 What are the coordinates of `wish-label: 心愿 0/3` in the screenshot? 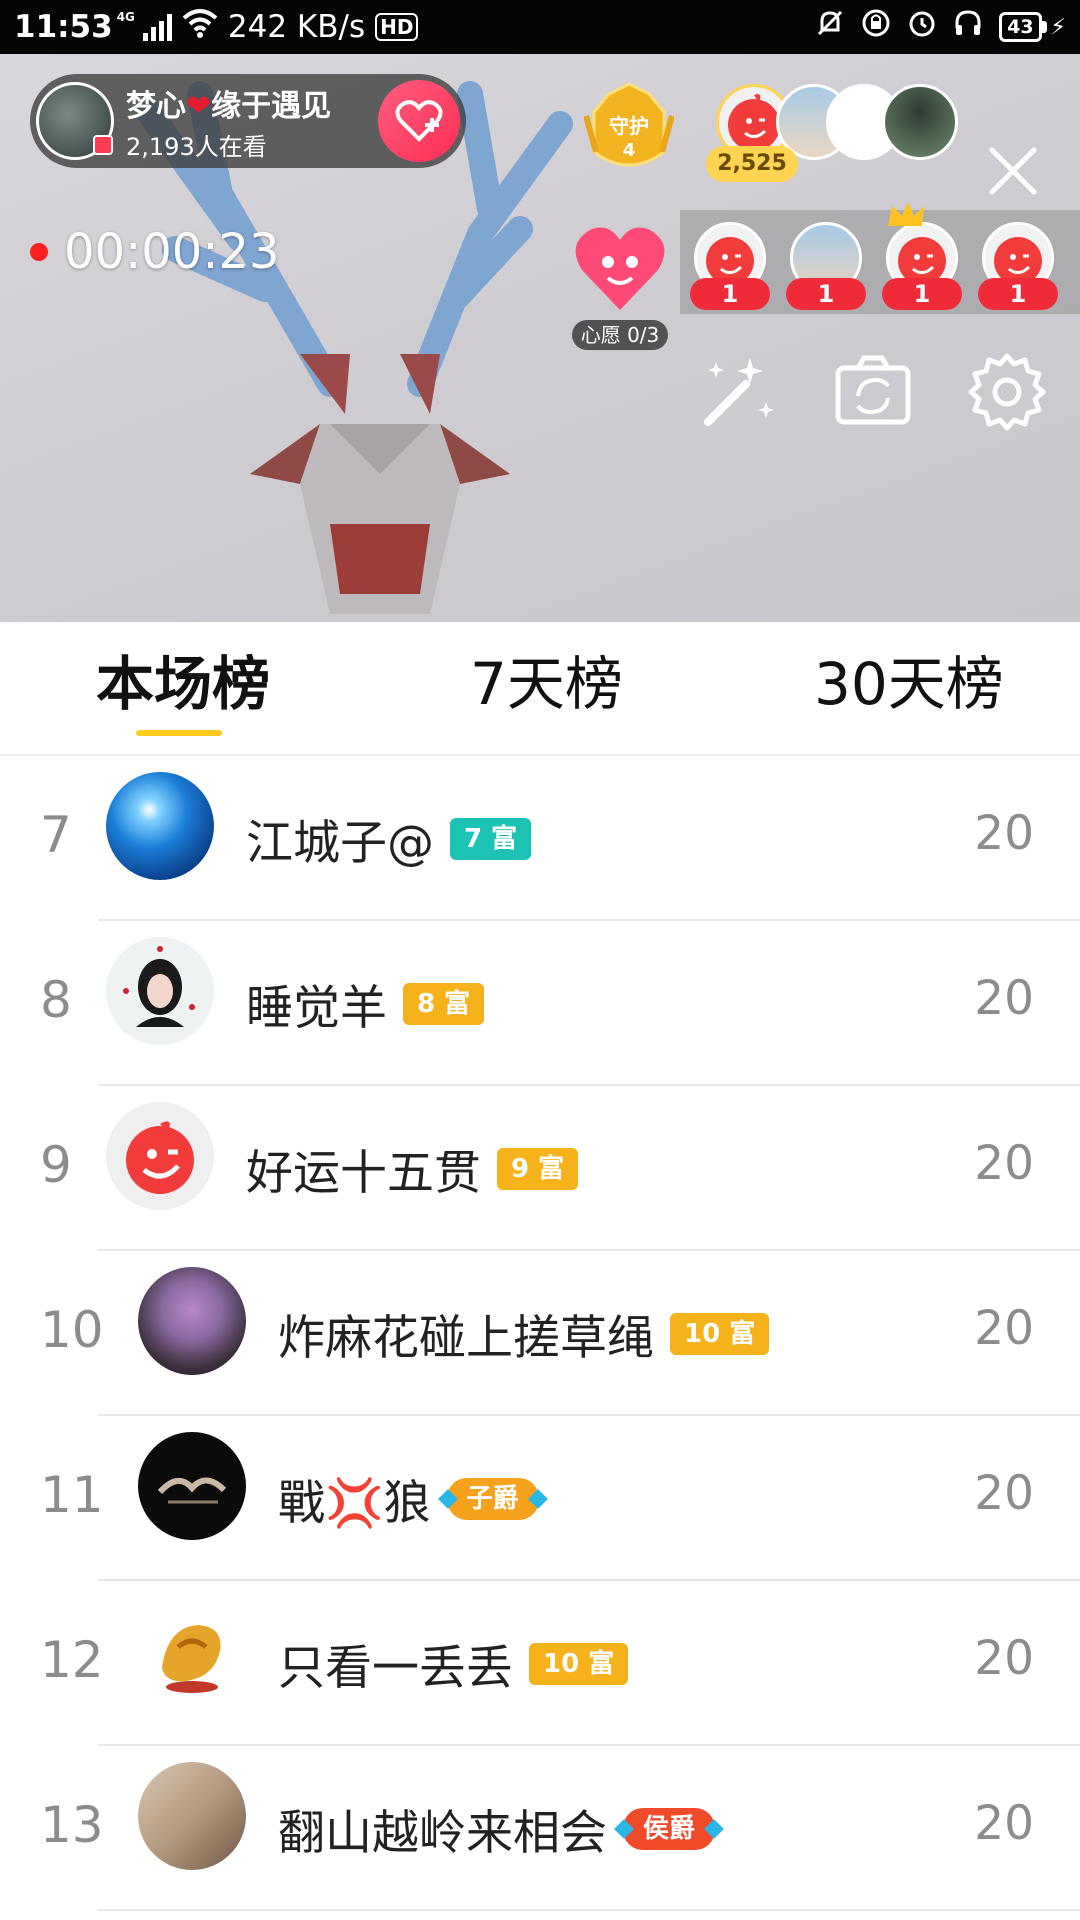 It's located at (620, 335).